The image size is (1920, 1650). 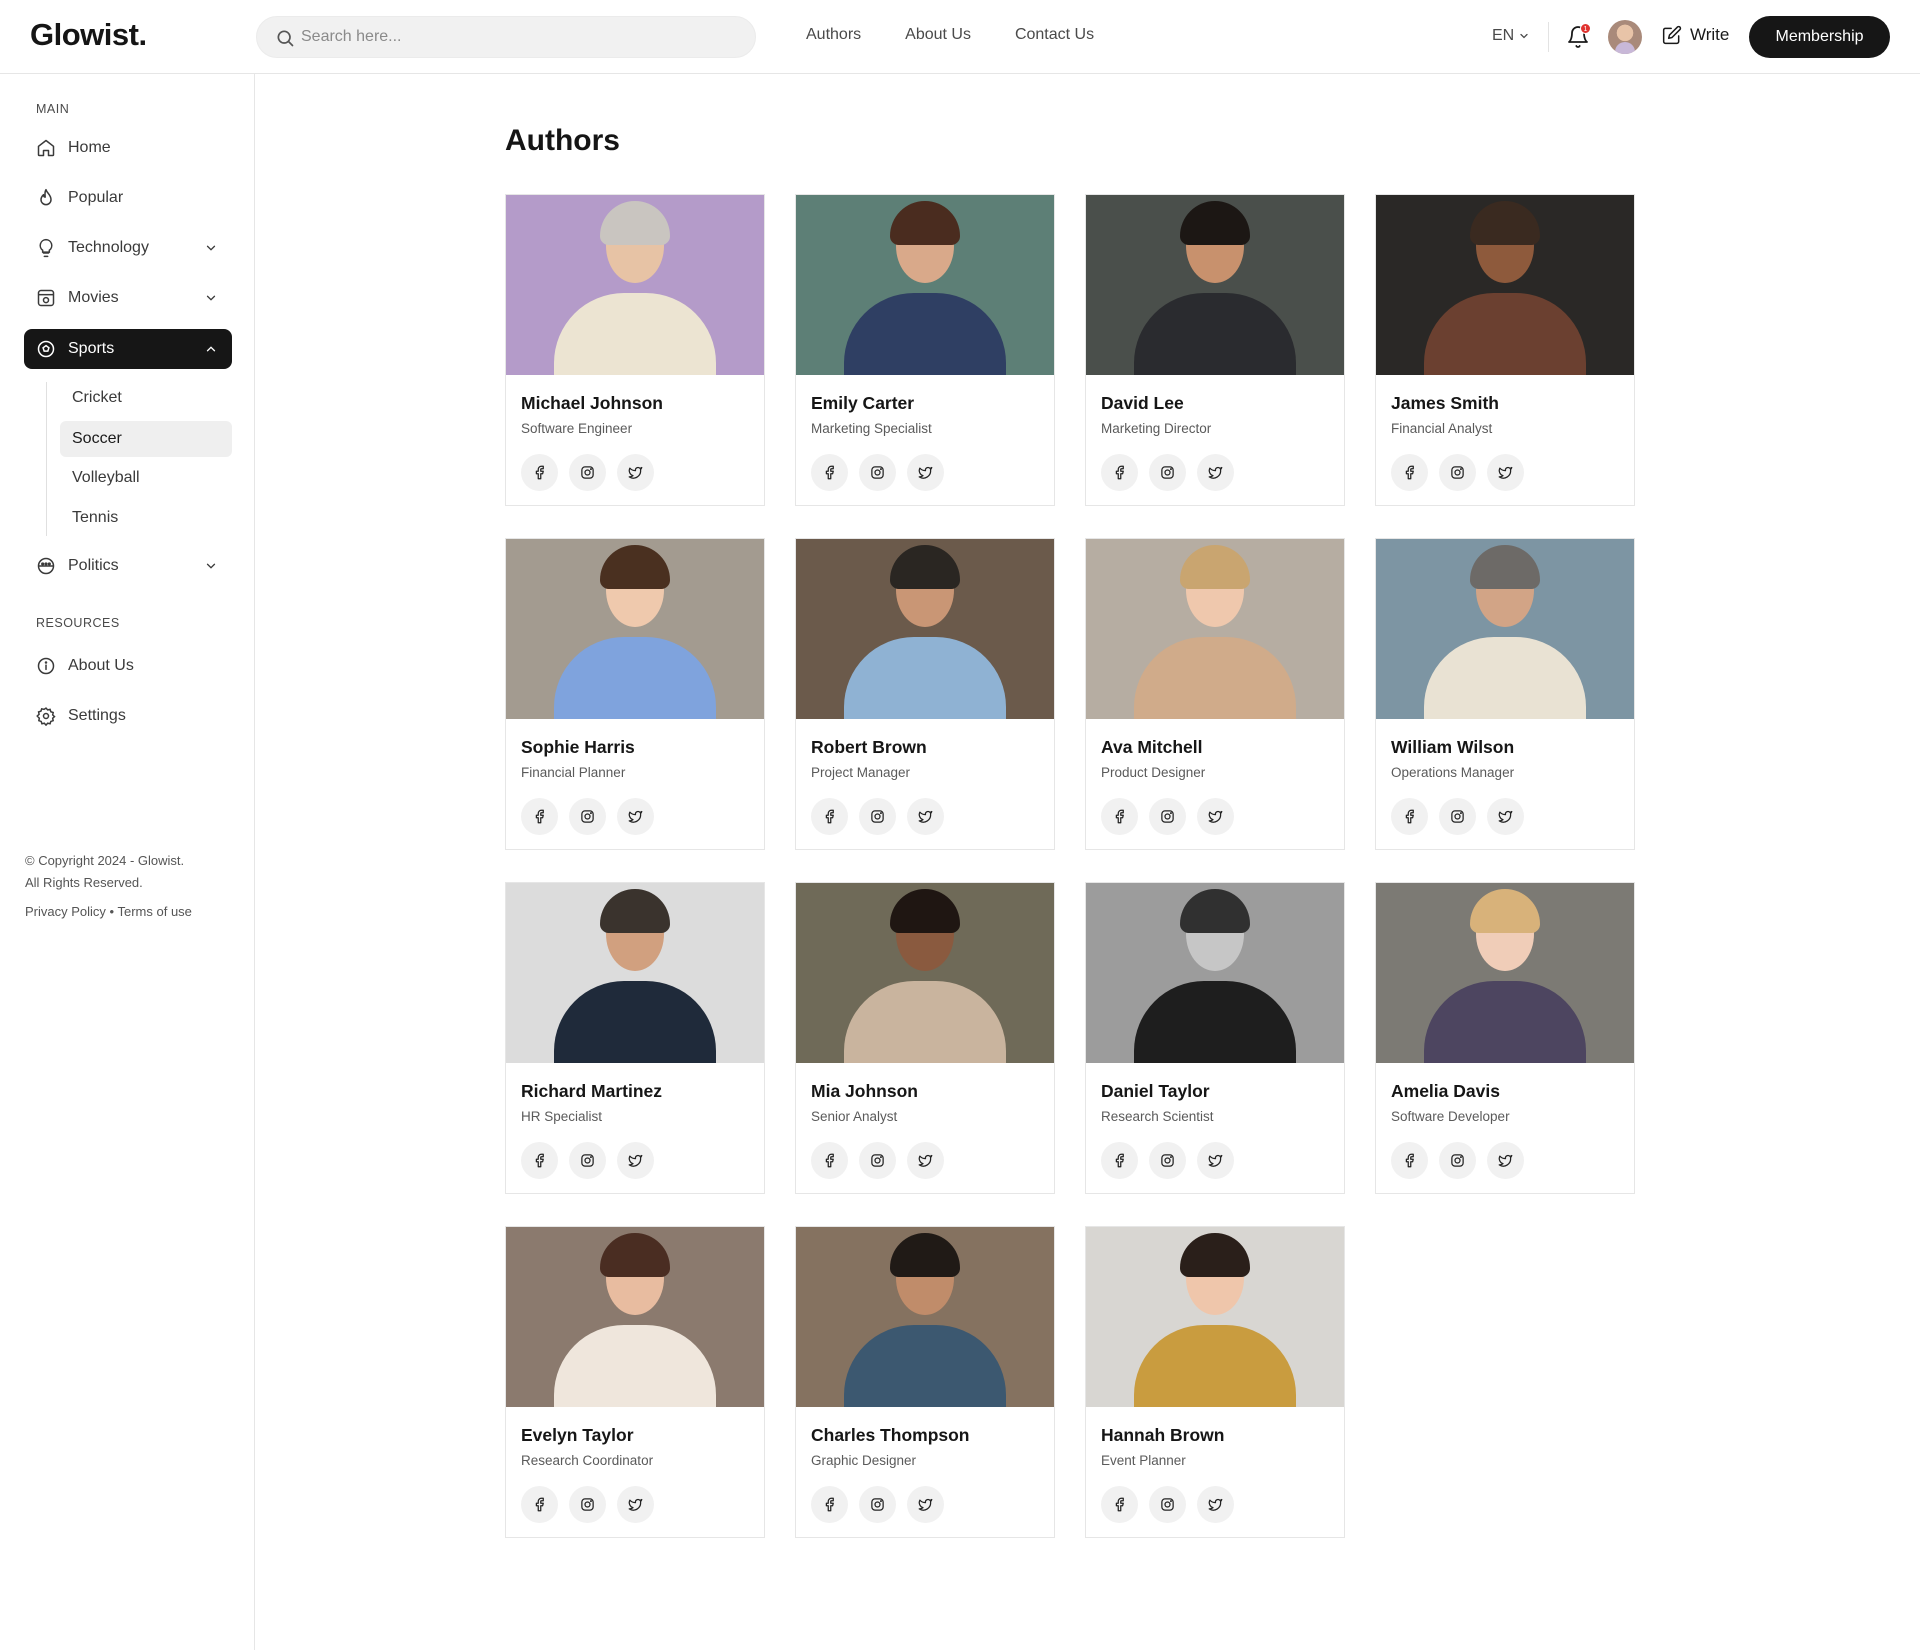 What do you see at coordinates (146, 518) in the screenshot?
I see `sidebar-subitem-tennis: Tennis` at bounding box center [146, 518].